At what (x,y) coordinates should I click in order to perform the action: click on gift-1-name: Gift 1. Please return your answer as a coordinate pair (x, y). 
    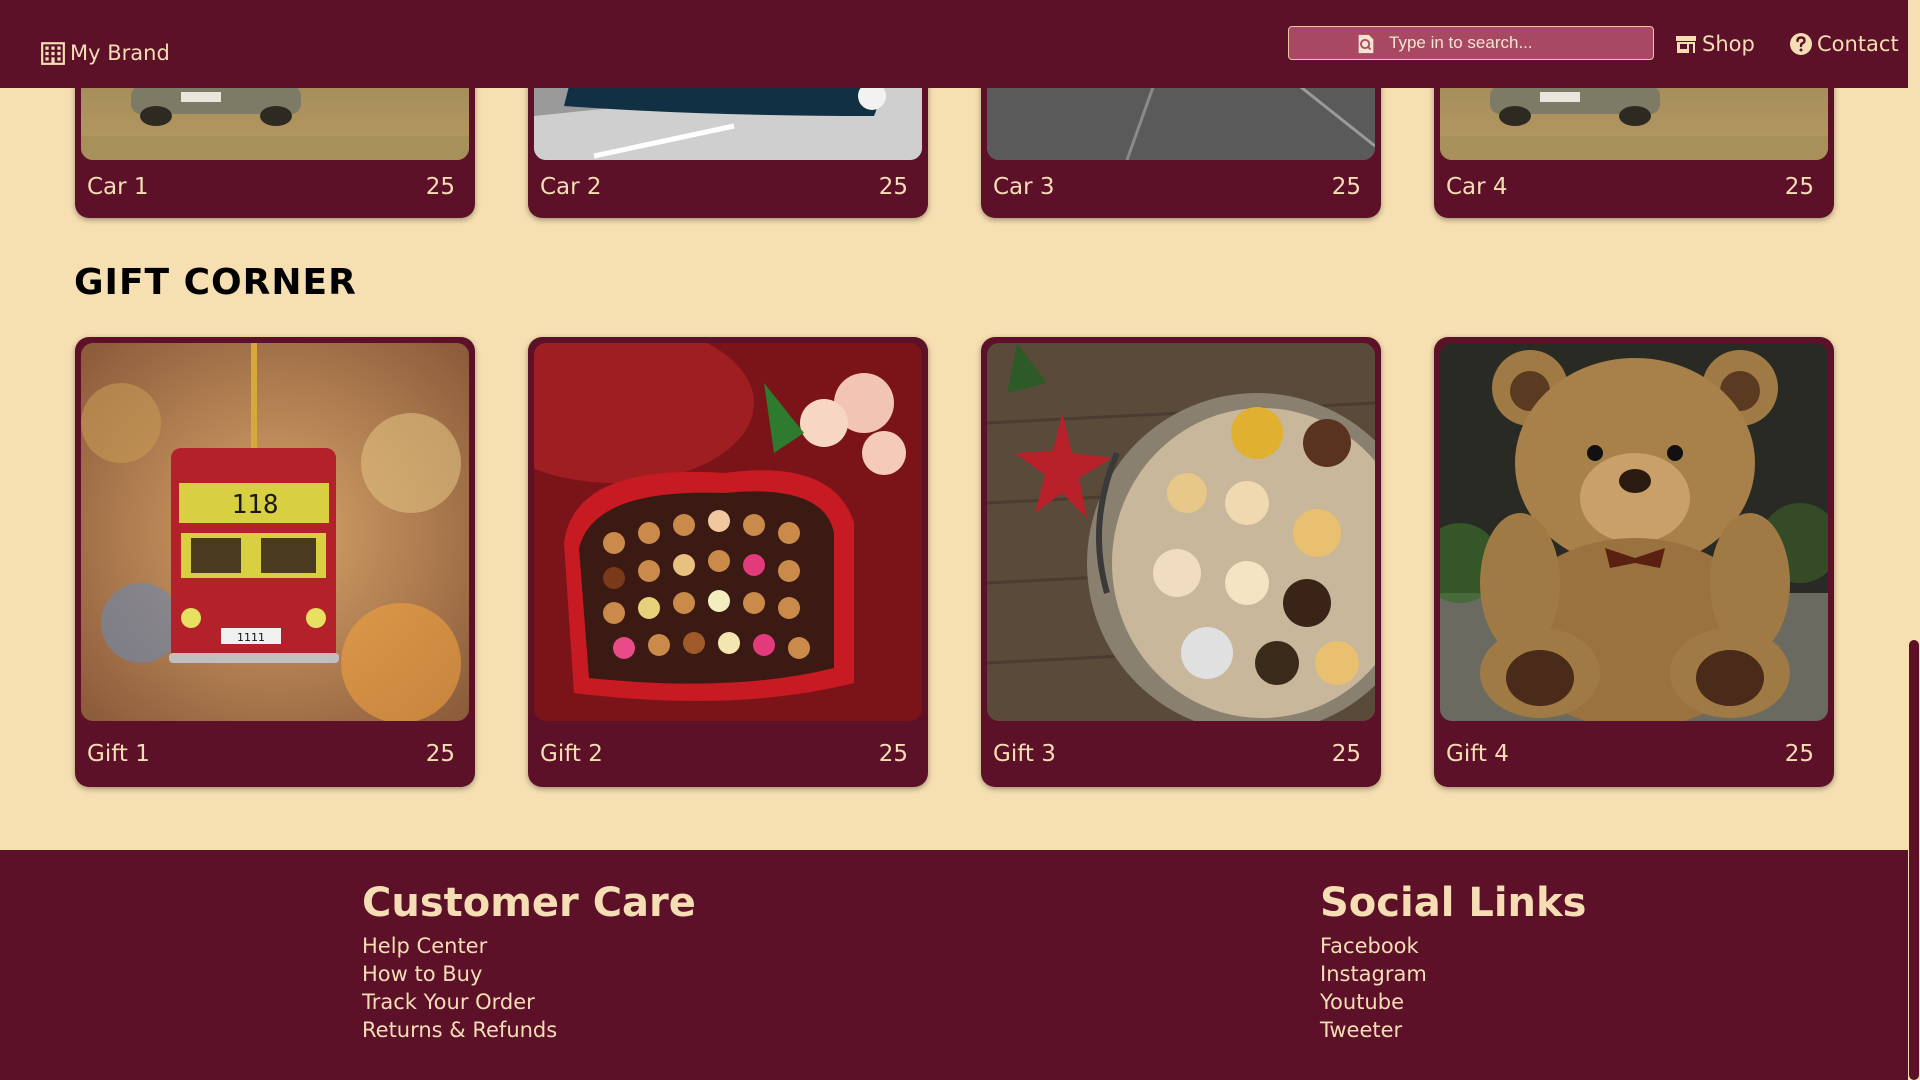
    Looking at the image, I should click on (118, 754).